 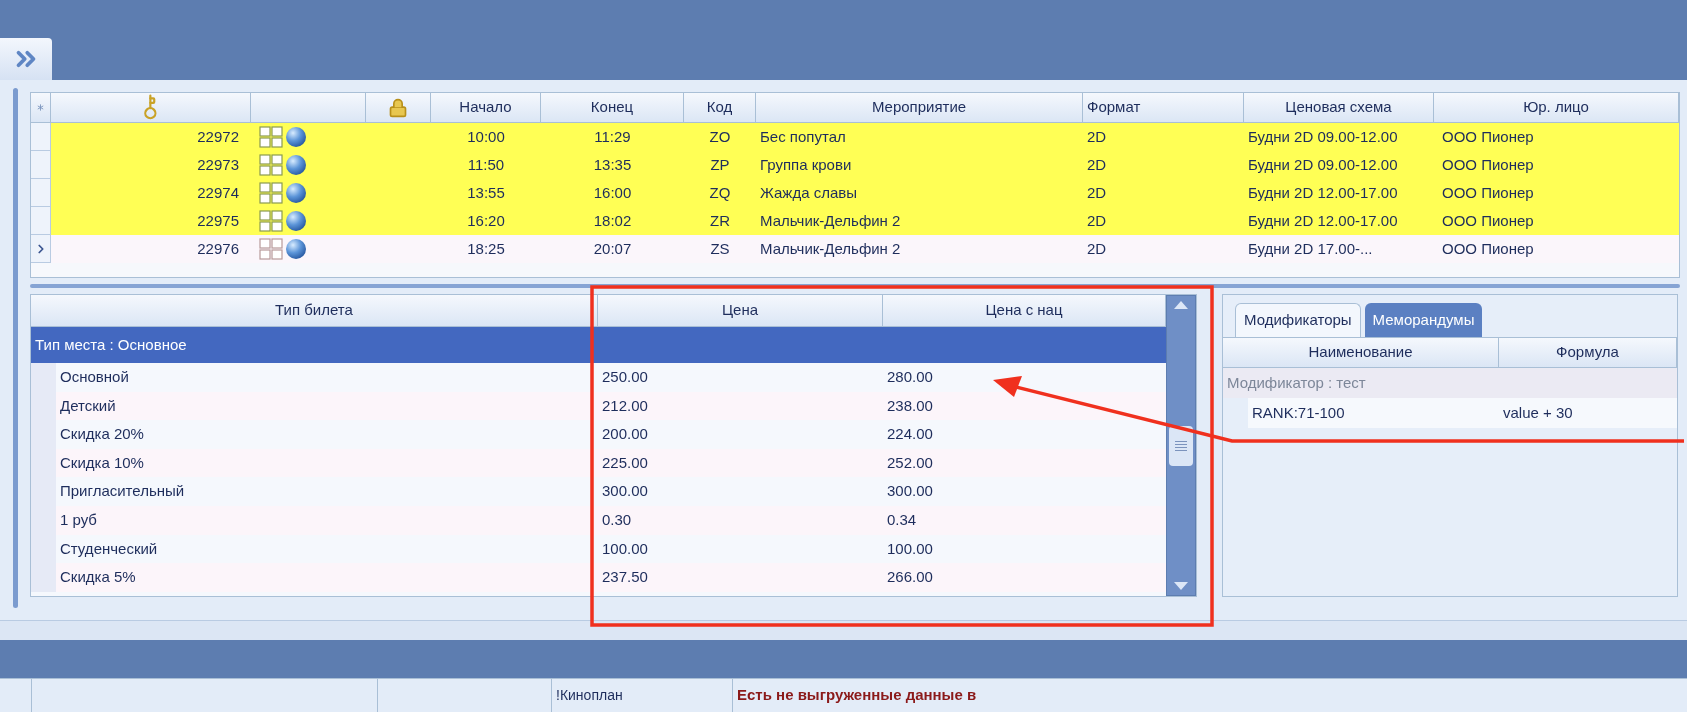 I want to click on table-cell-text: Скидка 10%, so click(x=102, y=462).